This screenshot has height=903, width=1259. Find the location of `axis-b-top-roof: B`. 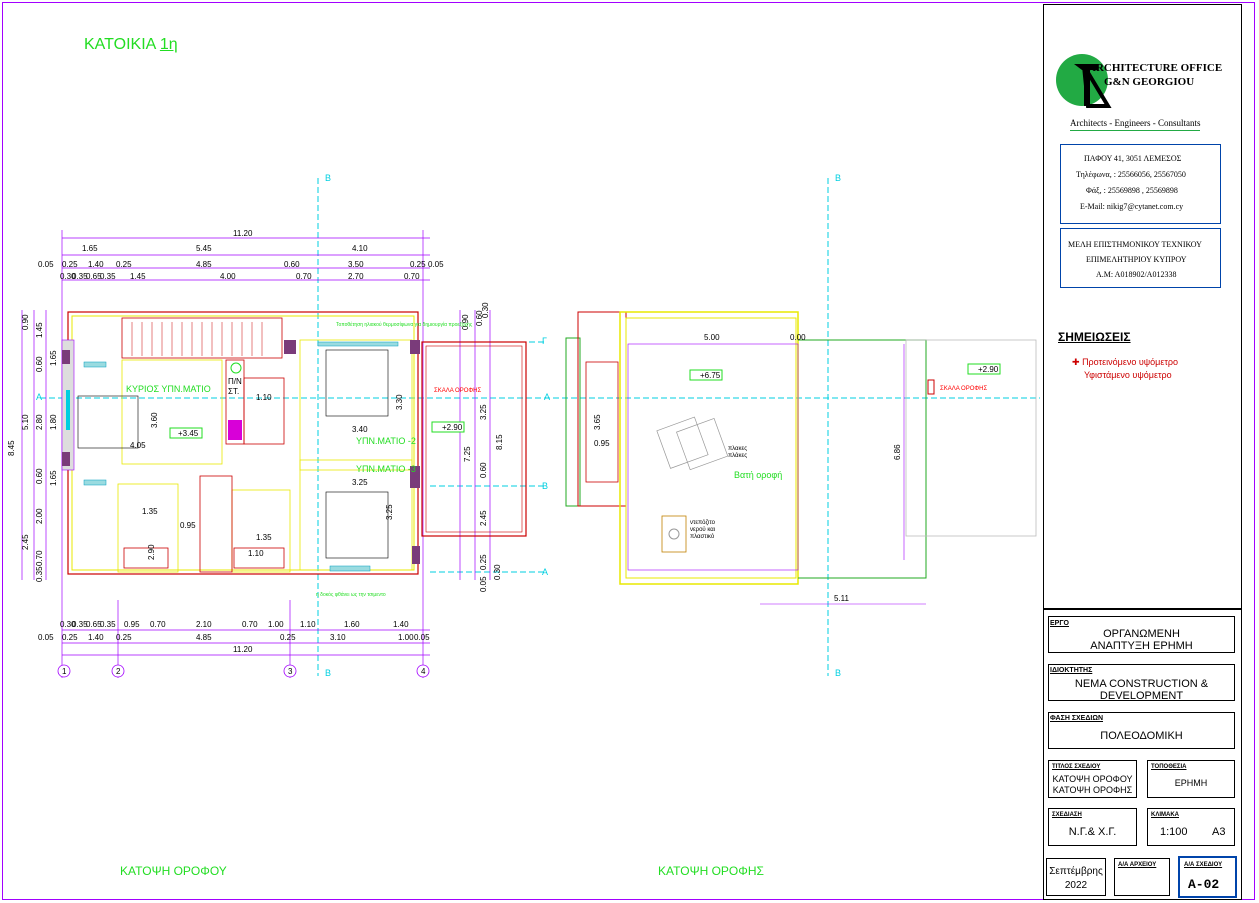

axis-b-top-roof: B is located at coordinates (838, 178).